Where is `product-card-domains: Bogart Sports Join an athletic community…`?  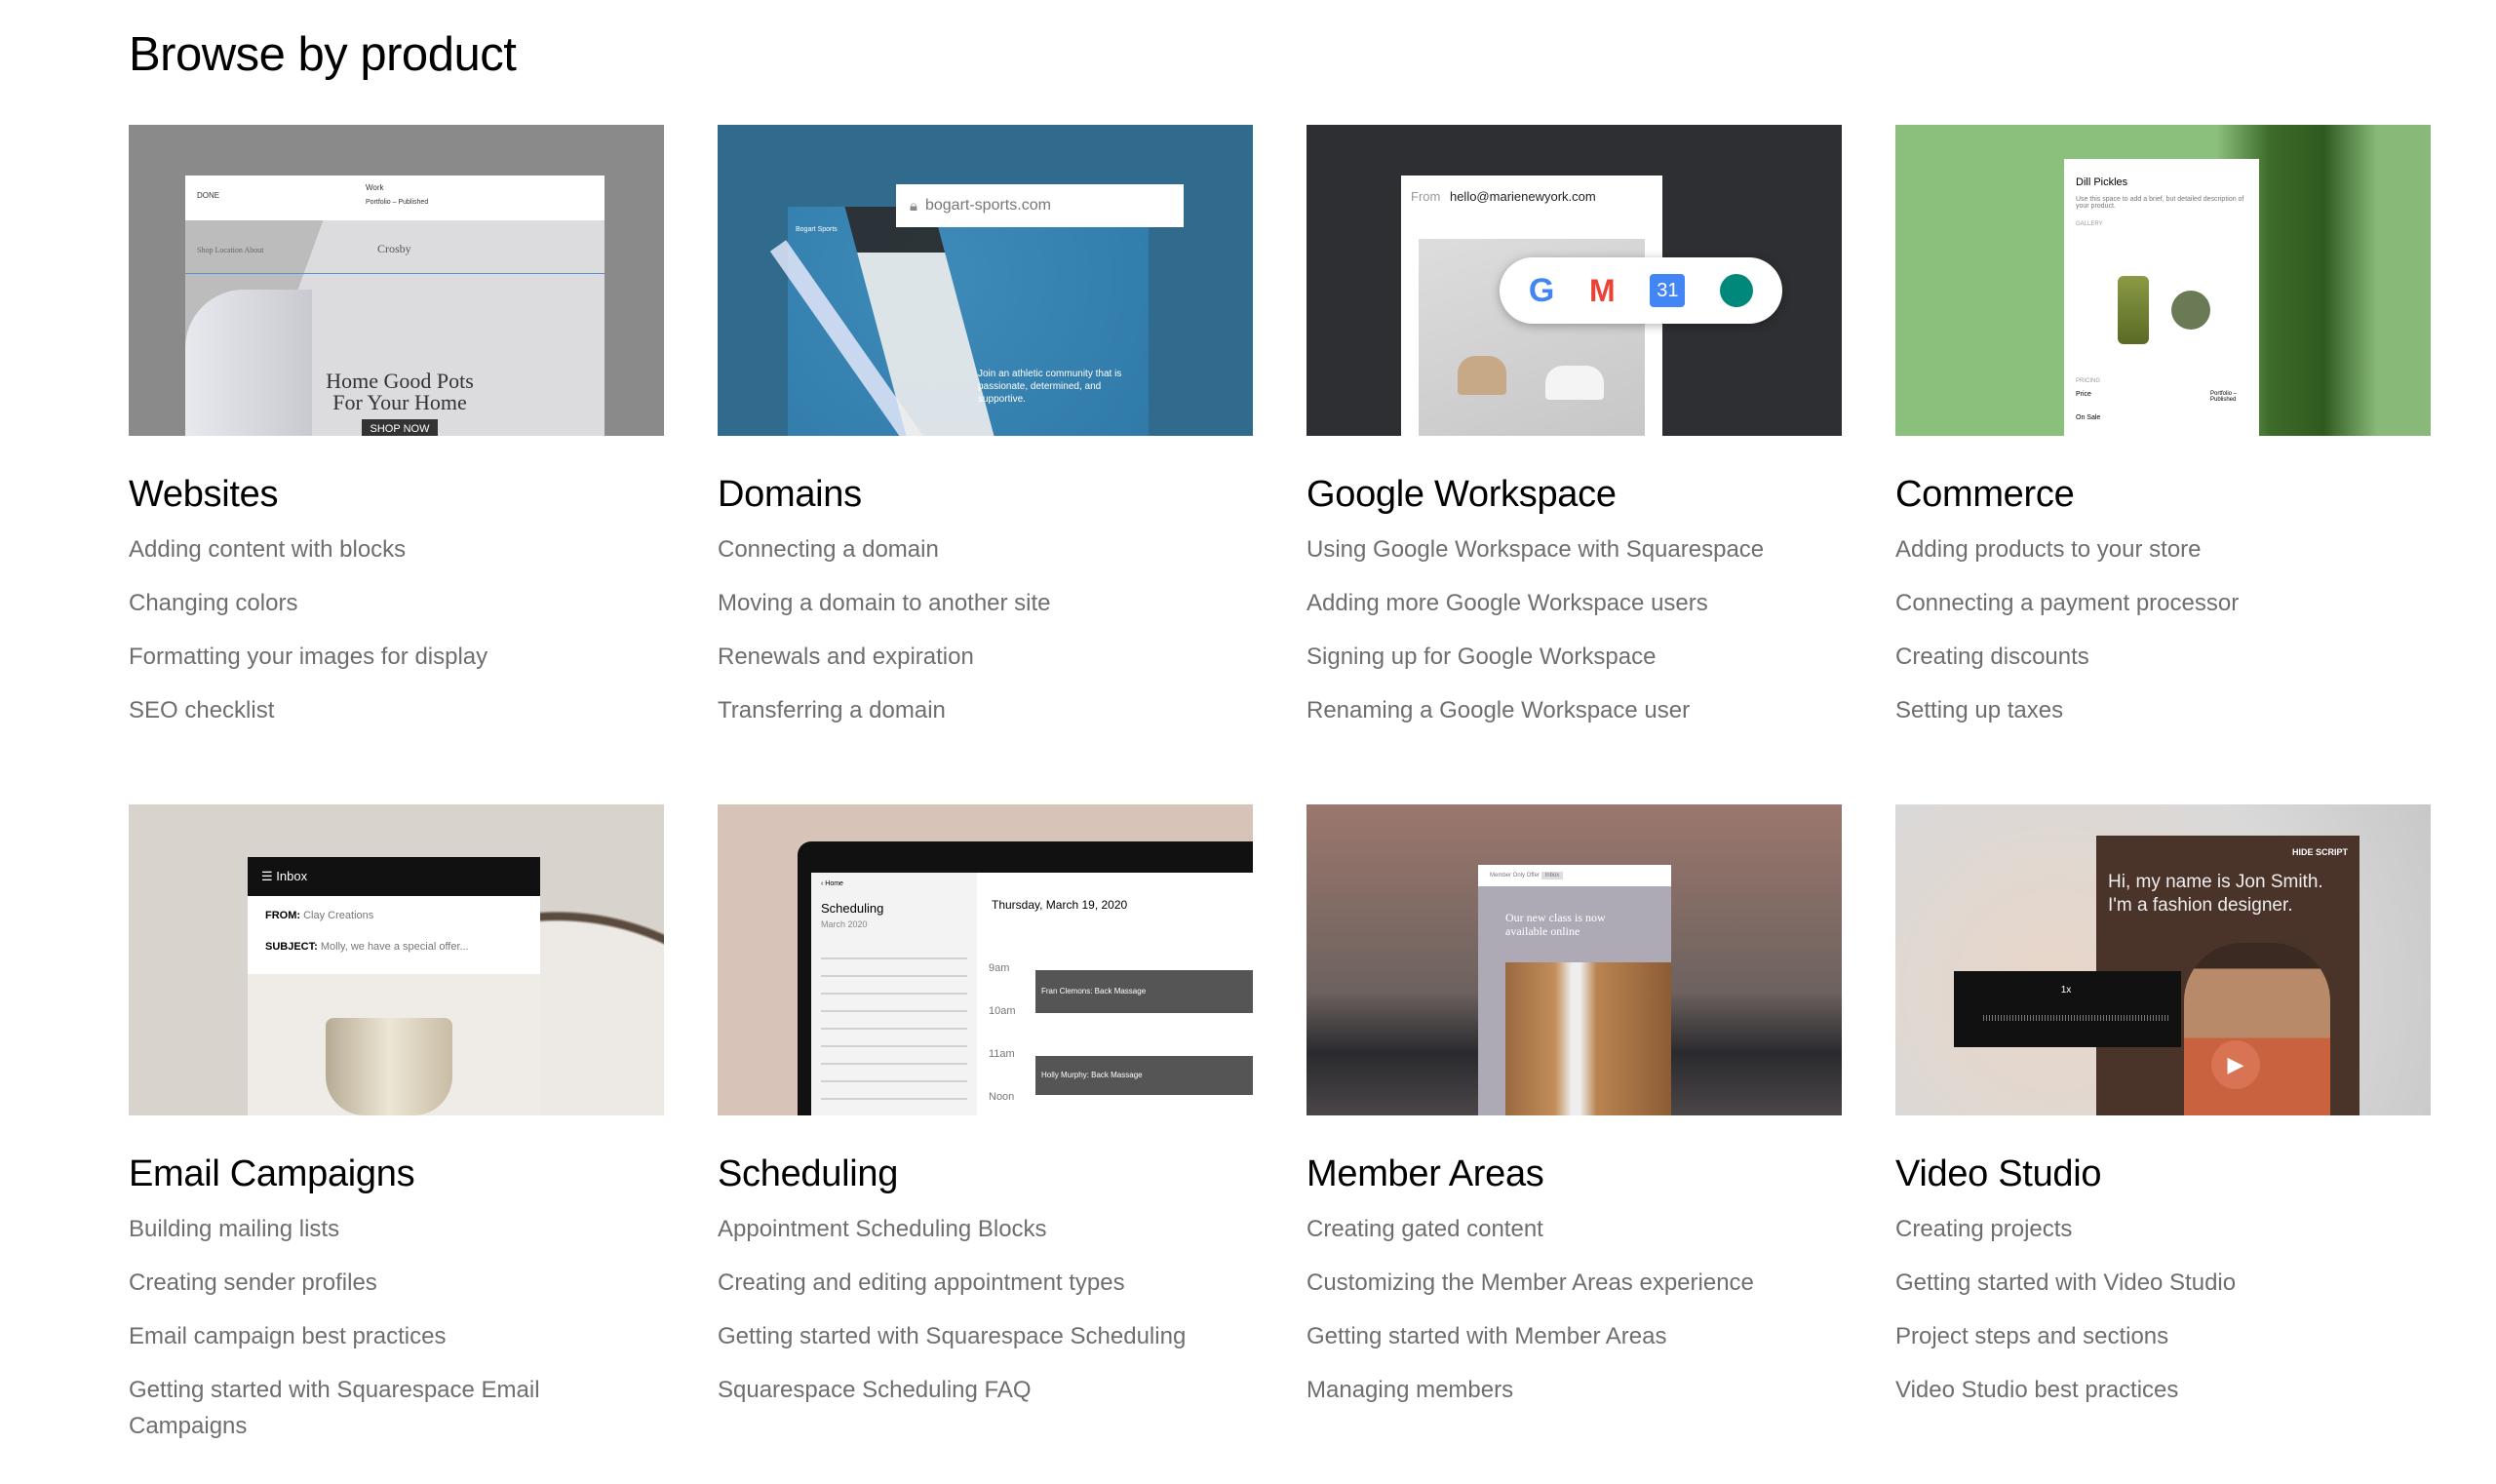 product-card-domains: Bogart Sports Join an athletic community… is located at coordinates (985, 464).